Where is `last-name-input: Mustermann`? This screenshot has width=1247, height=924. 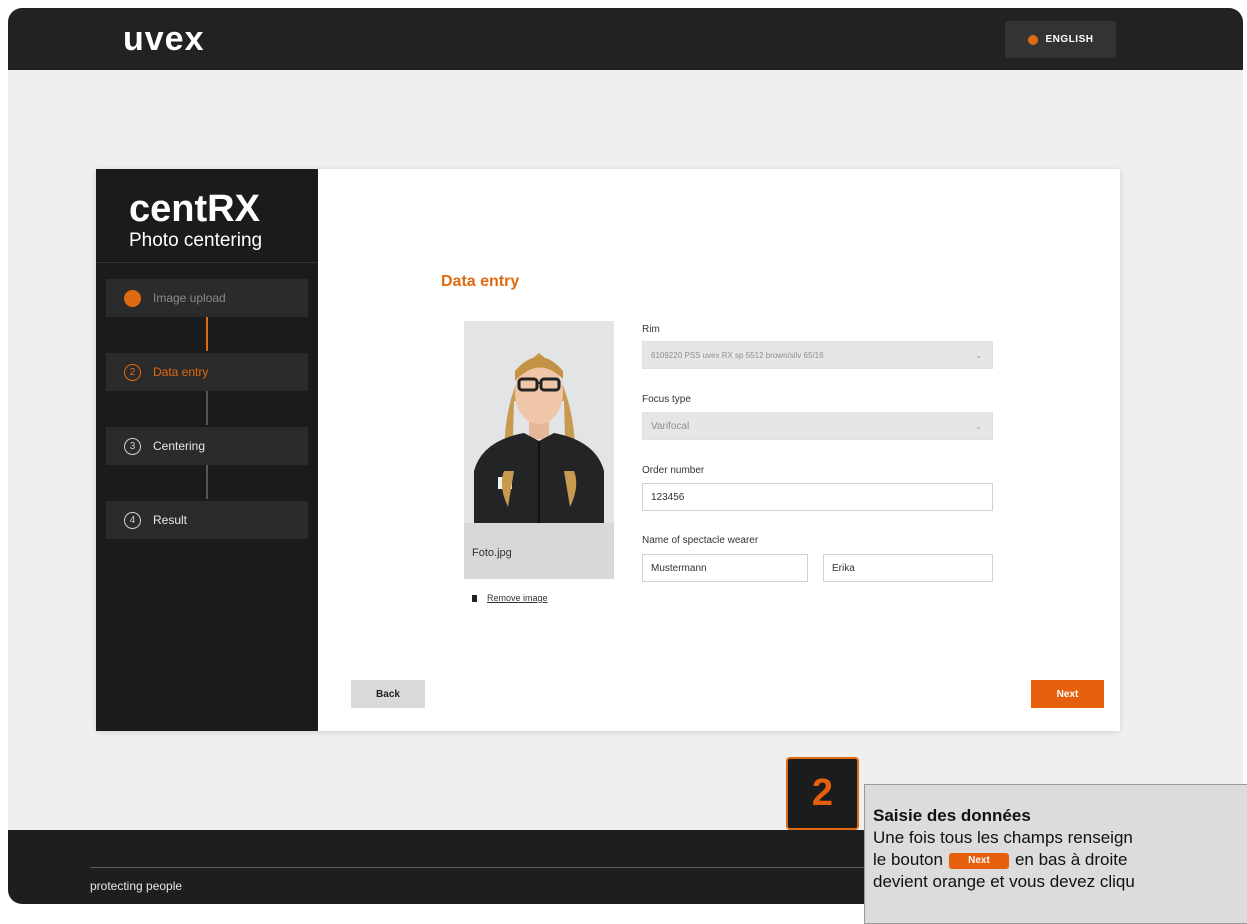
last-name-input: Mustermann is located at coordinates (725, 568).